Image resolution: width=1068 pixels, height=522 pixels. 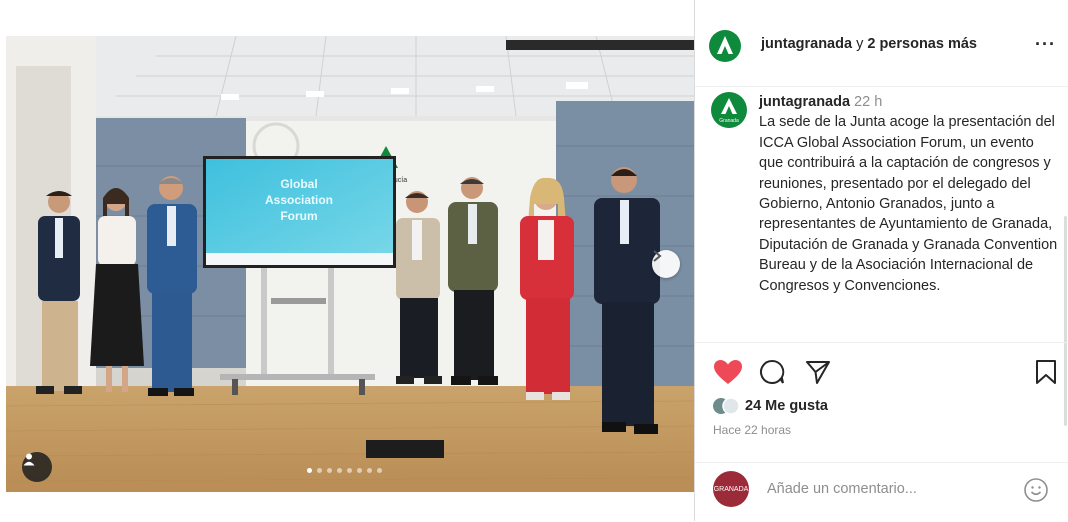 I want to click on share-send-icon, so click(x=818, y=372).